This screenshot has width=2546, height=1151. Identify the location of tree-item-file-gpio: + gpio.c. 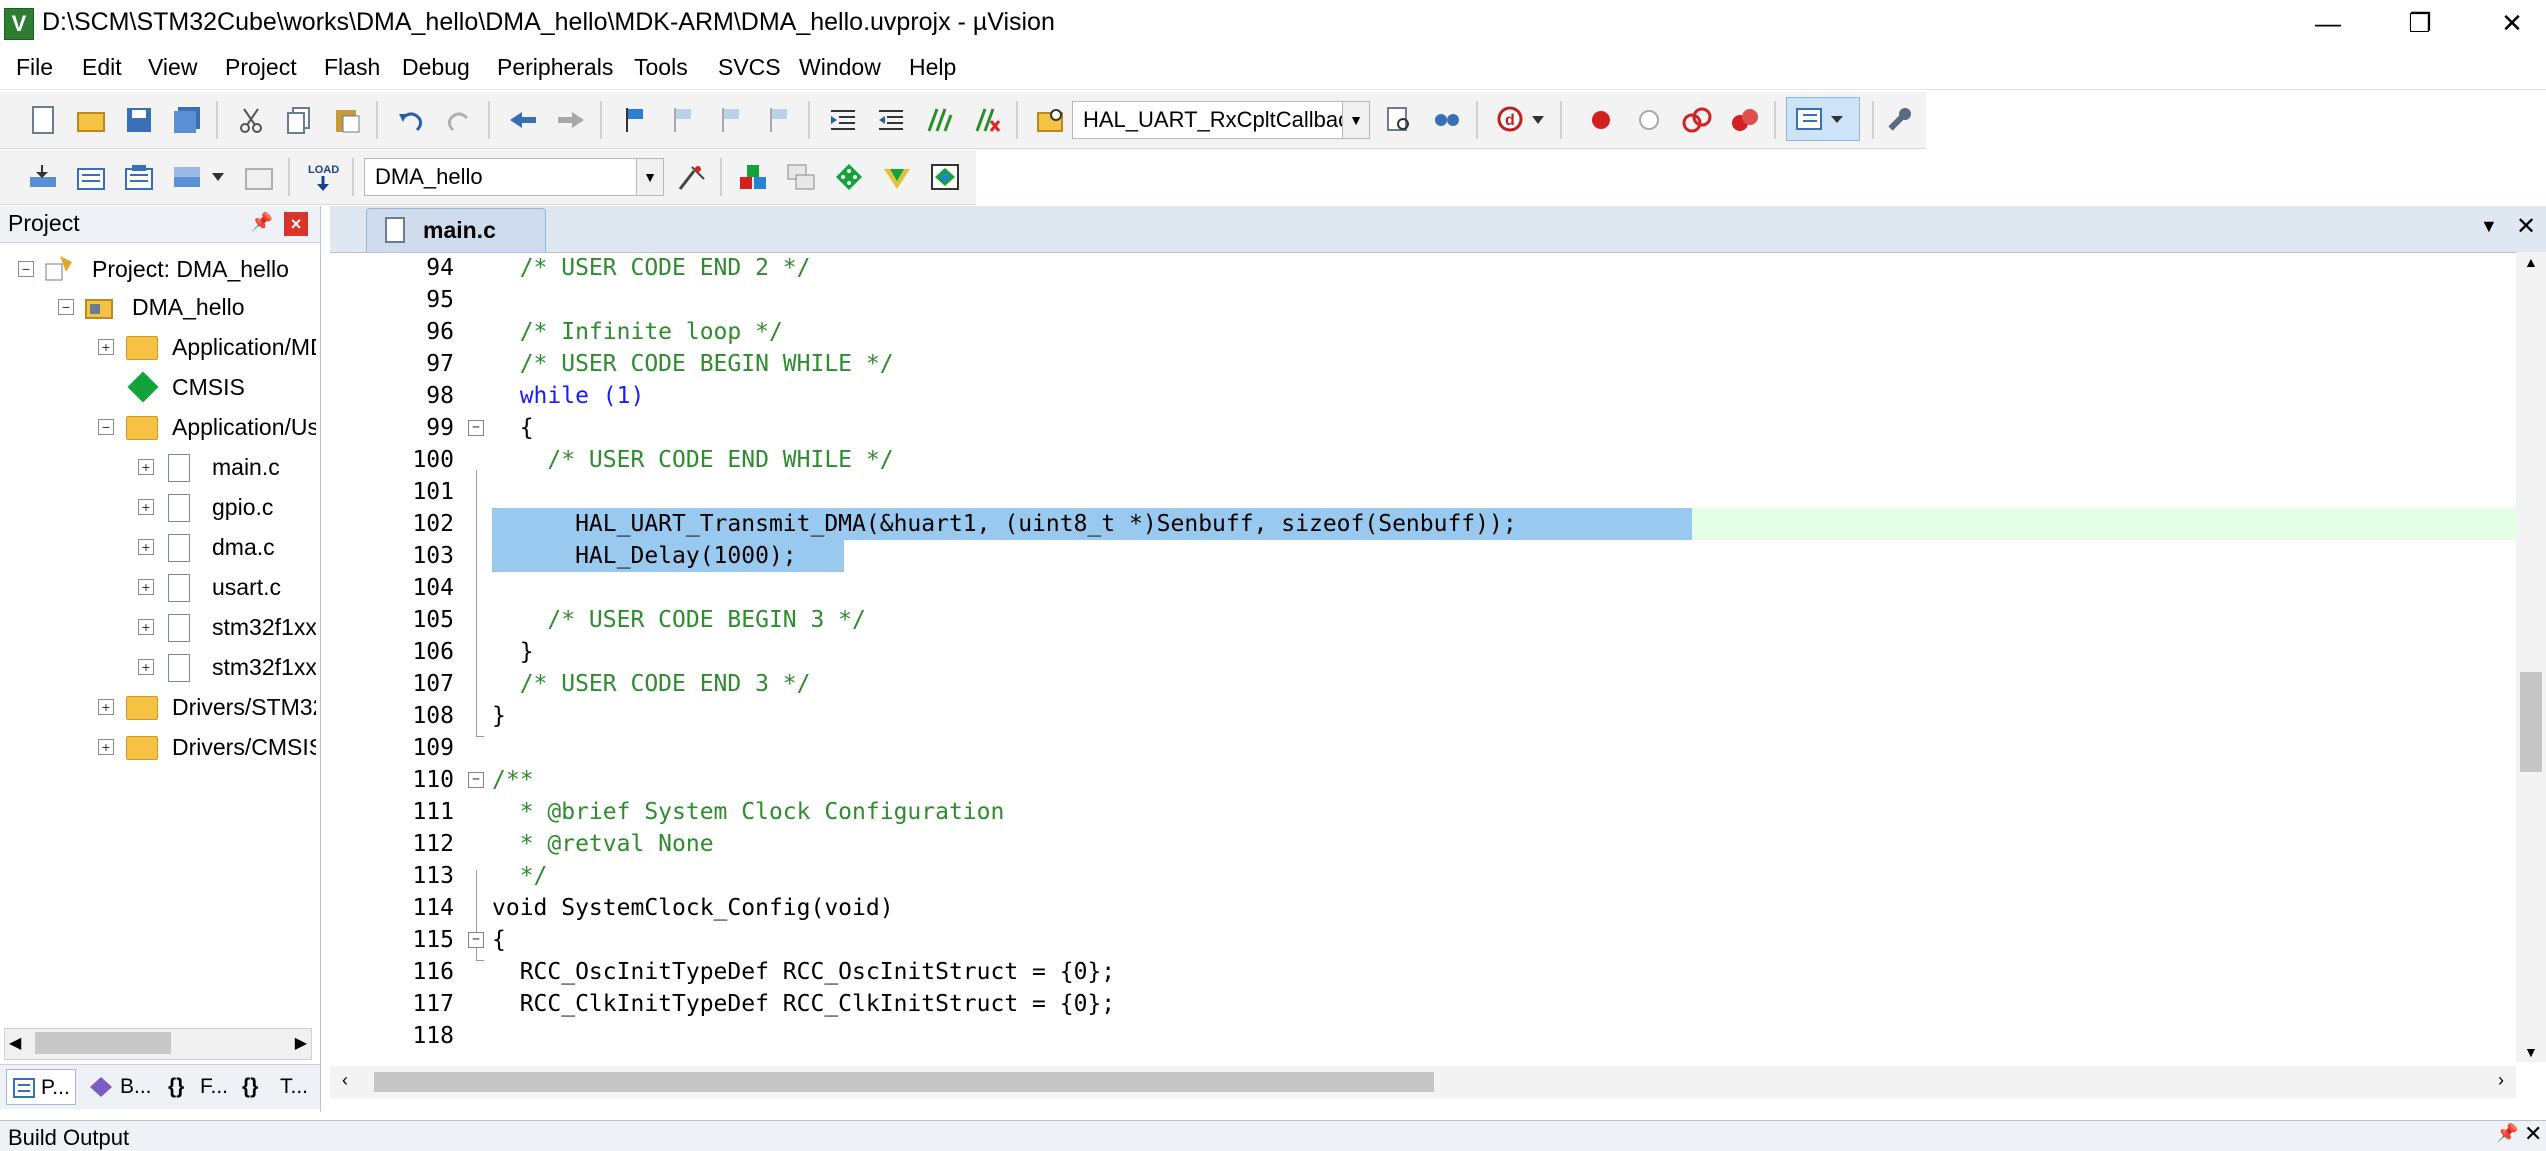
(227, 507).